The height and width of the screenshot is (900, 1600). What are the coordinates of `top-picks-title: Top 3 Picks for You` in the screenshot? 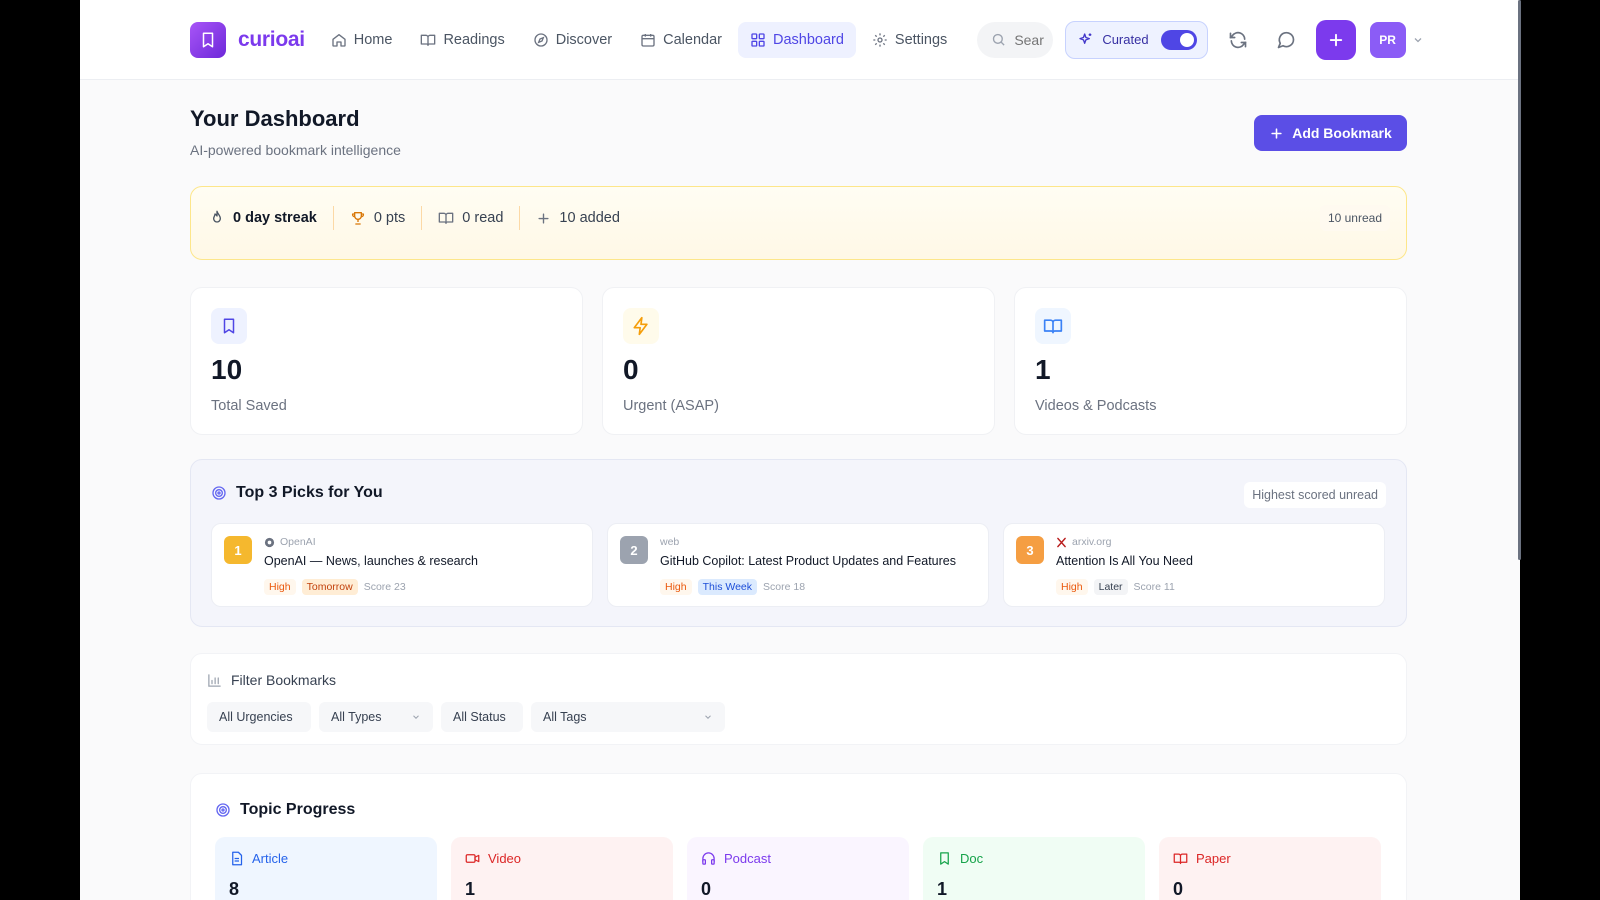 It's located at (309, 492).